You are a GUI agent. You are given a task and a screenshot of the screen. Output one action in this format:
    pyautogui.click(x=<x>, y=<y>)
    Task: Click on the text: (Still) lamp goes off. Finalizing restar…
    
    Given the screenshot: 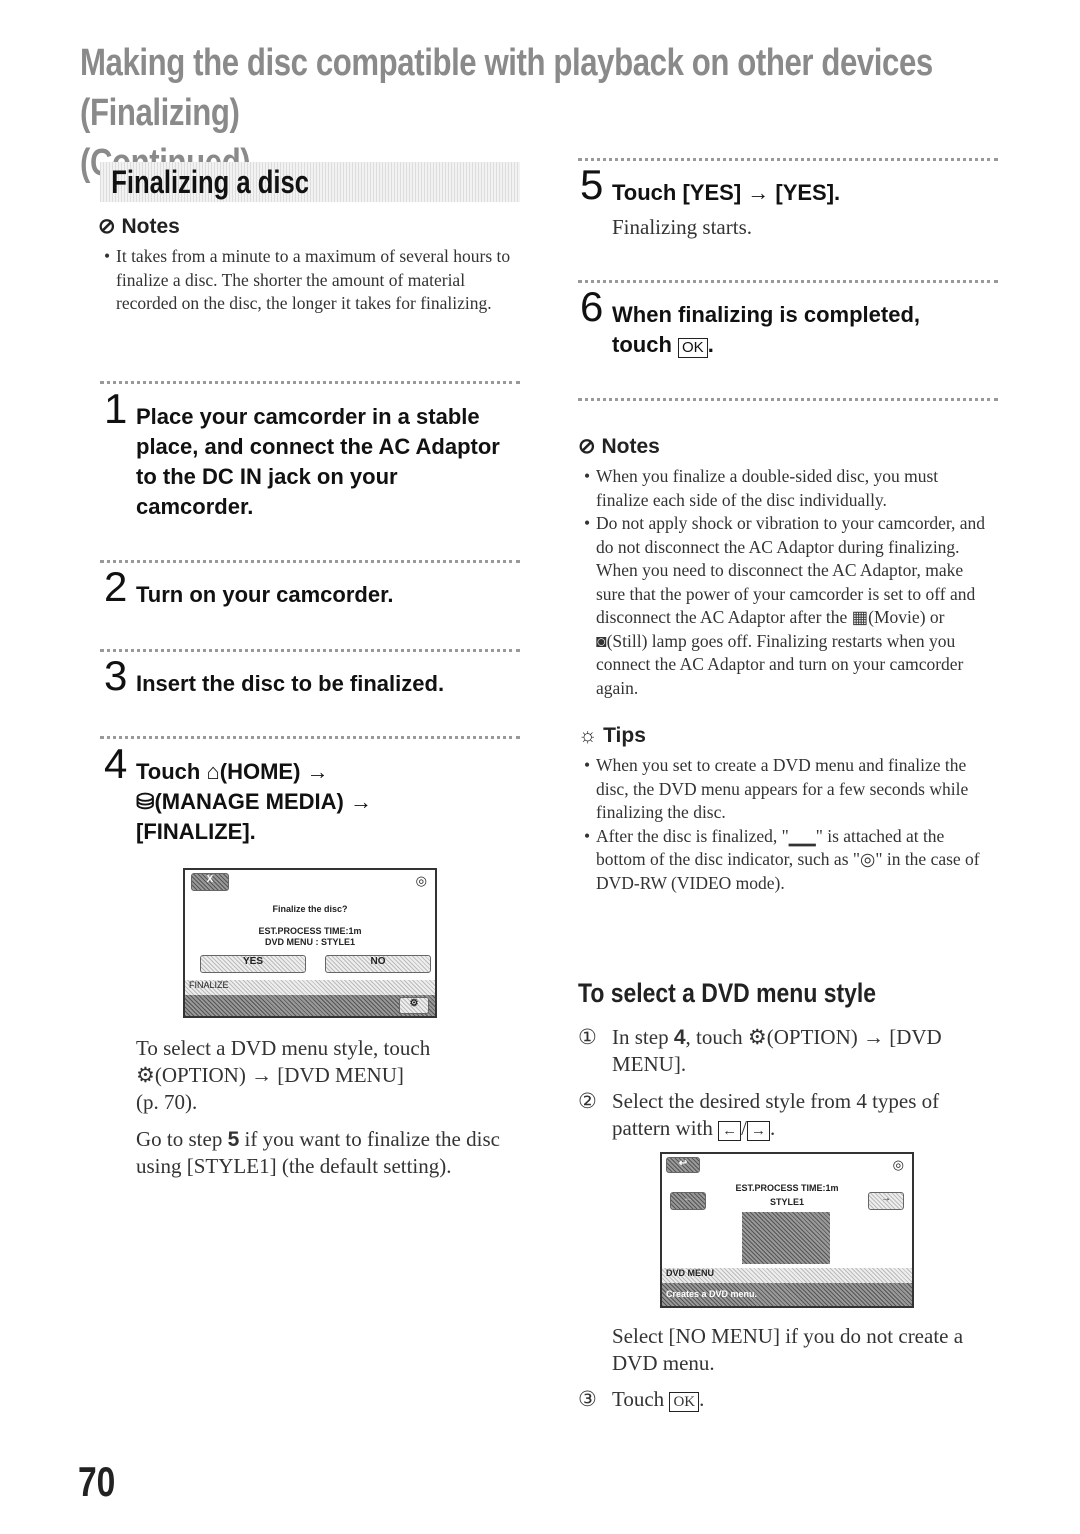 What is the action you would take?
    pyautogui.click(x=780, y=664)
    